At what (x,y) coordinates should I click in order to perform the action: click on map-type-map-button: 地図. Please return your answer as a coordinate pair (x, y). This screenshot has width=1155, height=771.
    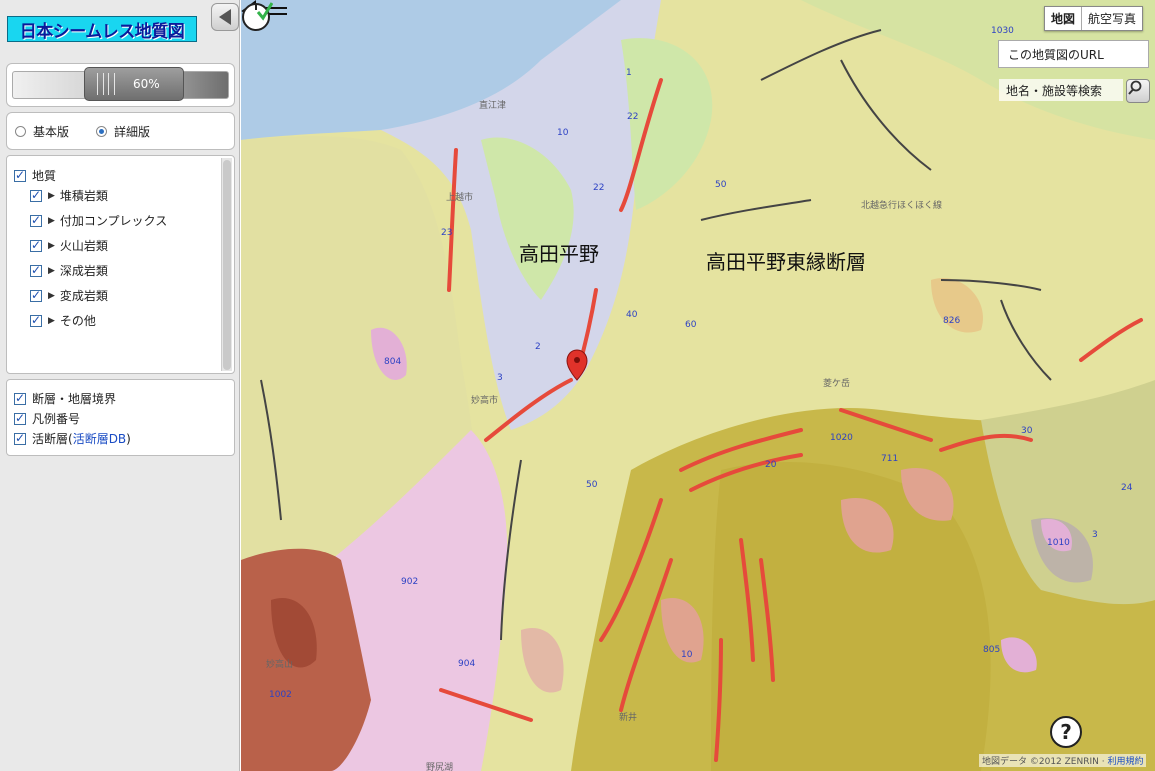
    Looking at the image, I should click on (1064, 18).